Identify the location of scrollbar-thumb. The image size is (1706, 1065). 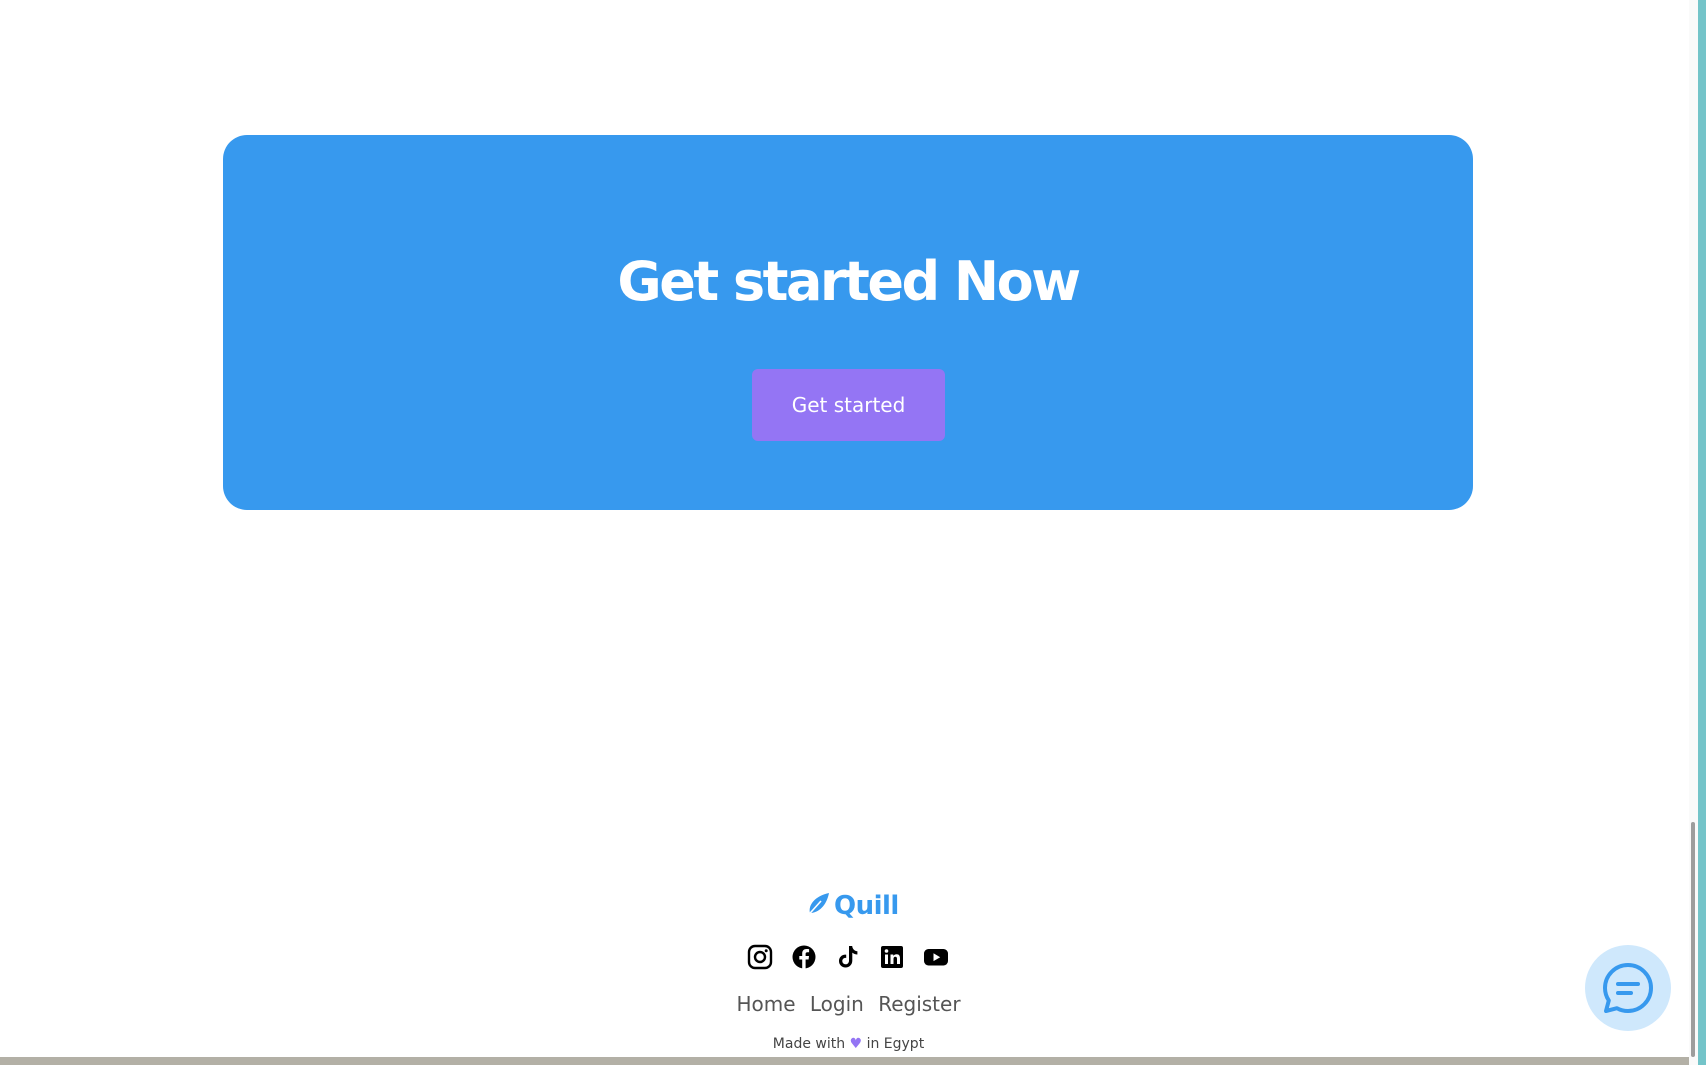
(1693, 939).